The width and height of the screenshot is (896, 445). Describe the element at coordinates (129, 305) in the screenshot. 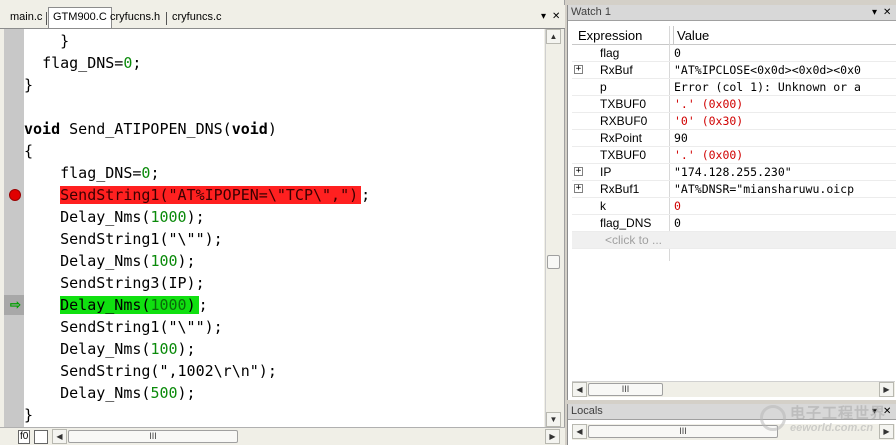

I see `current-line-highlight: Delay_Nms(1000)` at that location.